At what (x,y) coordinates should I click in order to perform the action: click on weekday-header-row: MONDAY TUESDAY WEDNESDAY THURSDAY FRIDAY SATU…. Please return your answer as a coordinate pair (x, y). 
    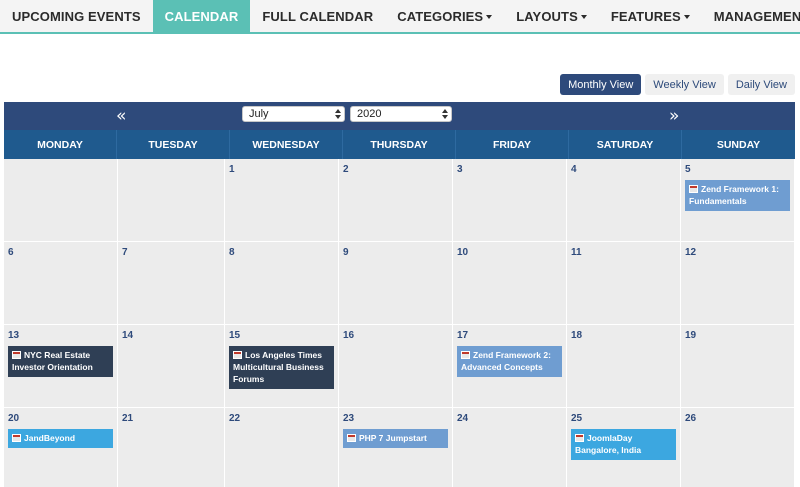
    Looking at the image, I should click on (399, 144).